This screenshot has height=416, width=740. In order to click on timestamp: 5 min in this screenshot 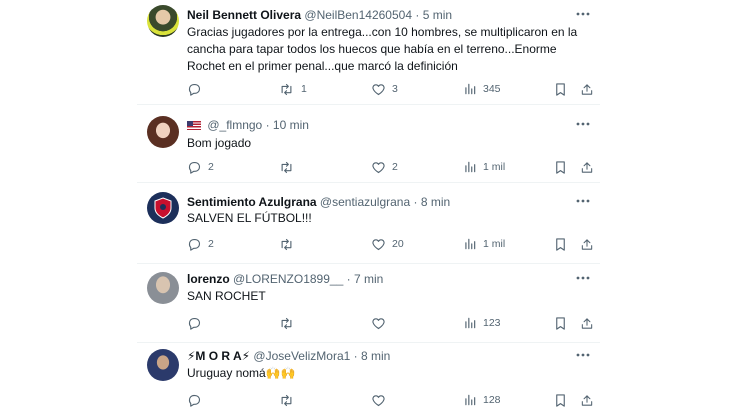, I will do `click(437, 15)`.